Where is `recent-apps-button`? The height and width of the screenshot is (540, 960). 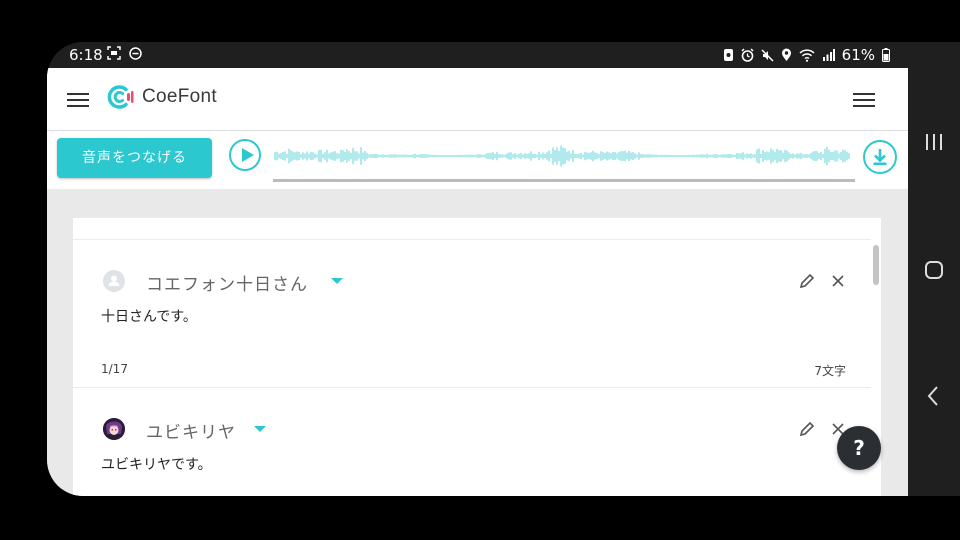 recent-apps-button is located at coordinates (934, 144).